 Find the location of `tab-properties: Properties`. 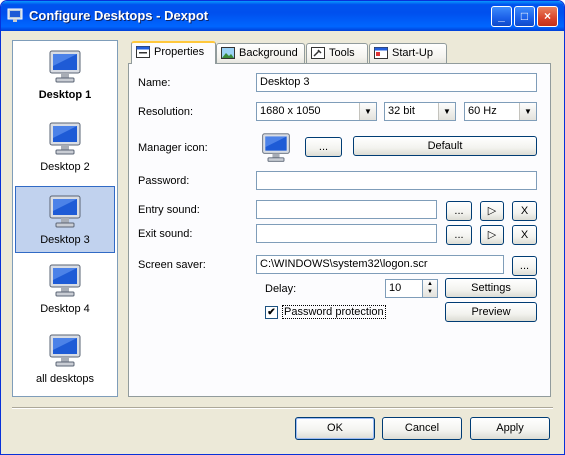

tab-properties: Properties is located at coordinates (173, 52).